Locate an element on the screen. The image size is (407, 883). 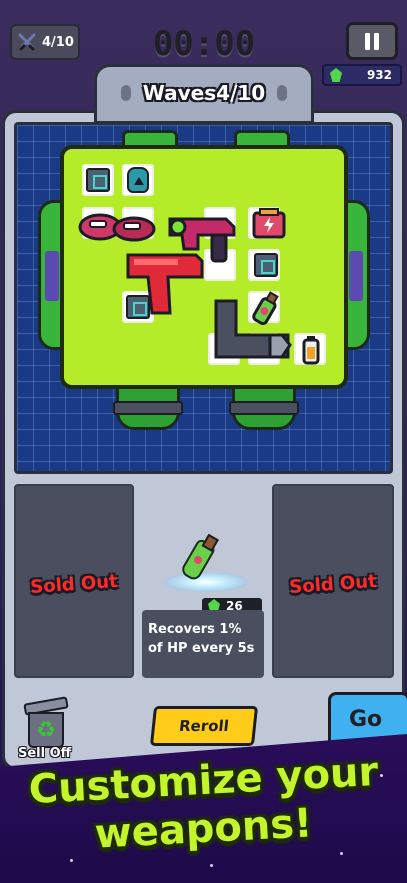
item-description: Recovers 1% of HP every 5s is located at coordinates (203, 644).